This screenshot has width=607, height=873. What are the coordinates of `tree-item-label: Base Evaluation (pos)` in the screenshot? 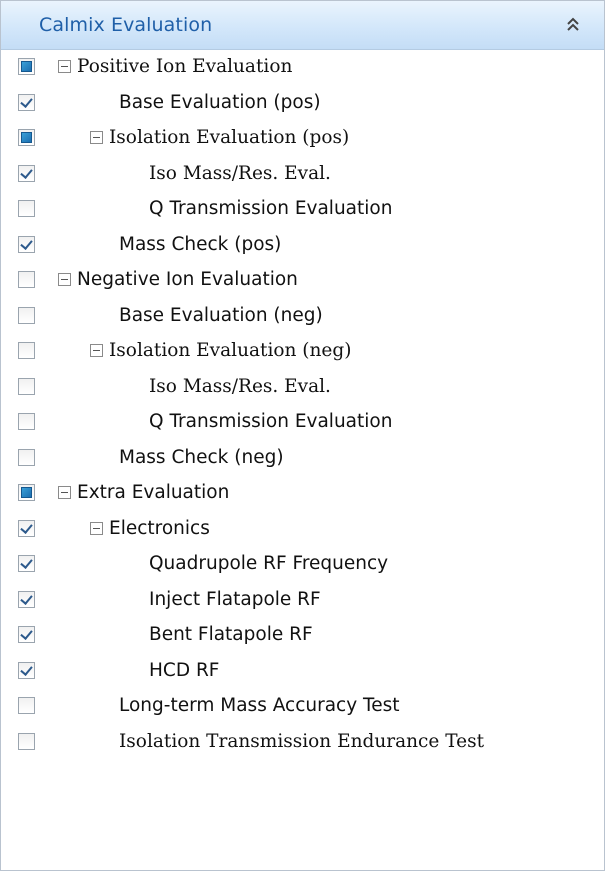 It's located at (220, 102).